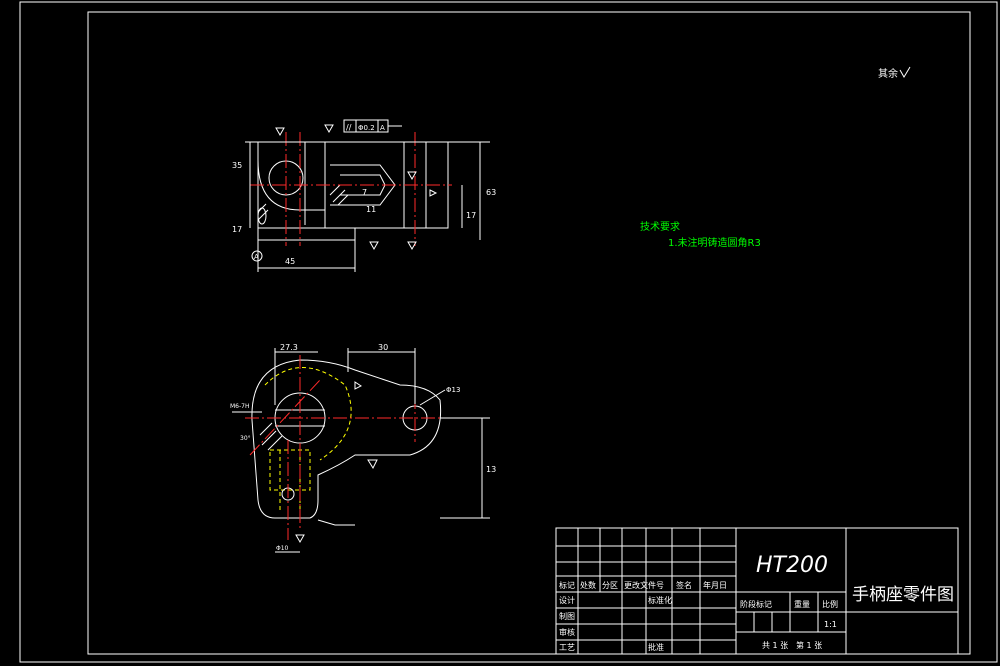 The image size is (1000, 666). Describe the element at coordinates (830, 604) in the screenshot. I see `tb-scale: 比例` at that location.